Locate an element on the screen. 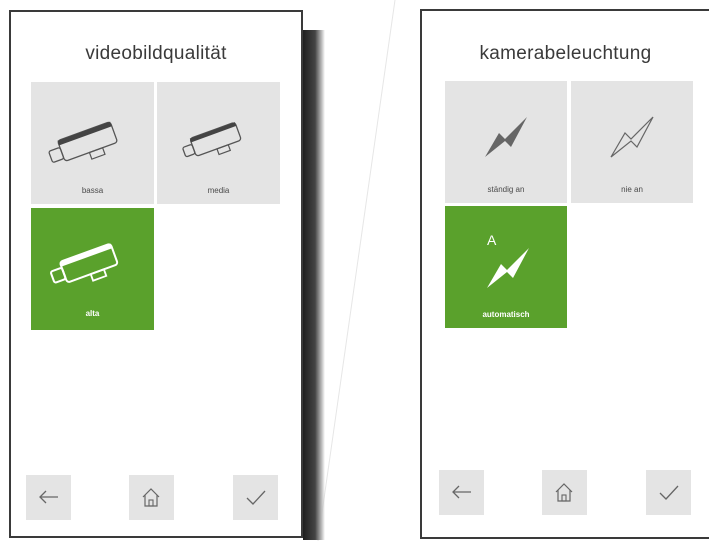 This screenshot has height=541, width=709. option-label: alta is located at coordinates (92, 313).